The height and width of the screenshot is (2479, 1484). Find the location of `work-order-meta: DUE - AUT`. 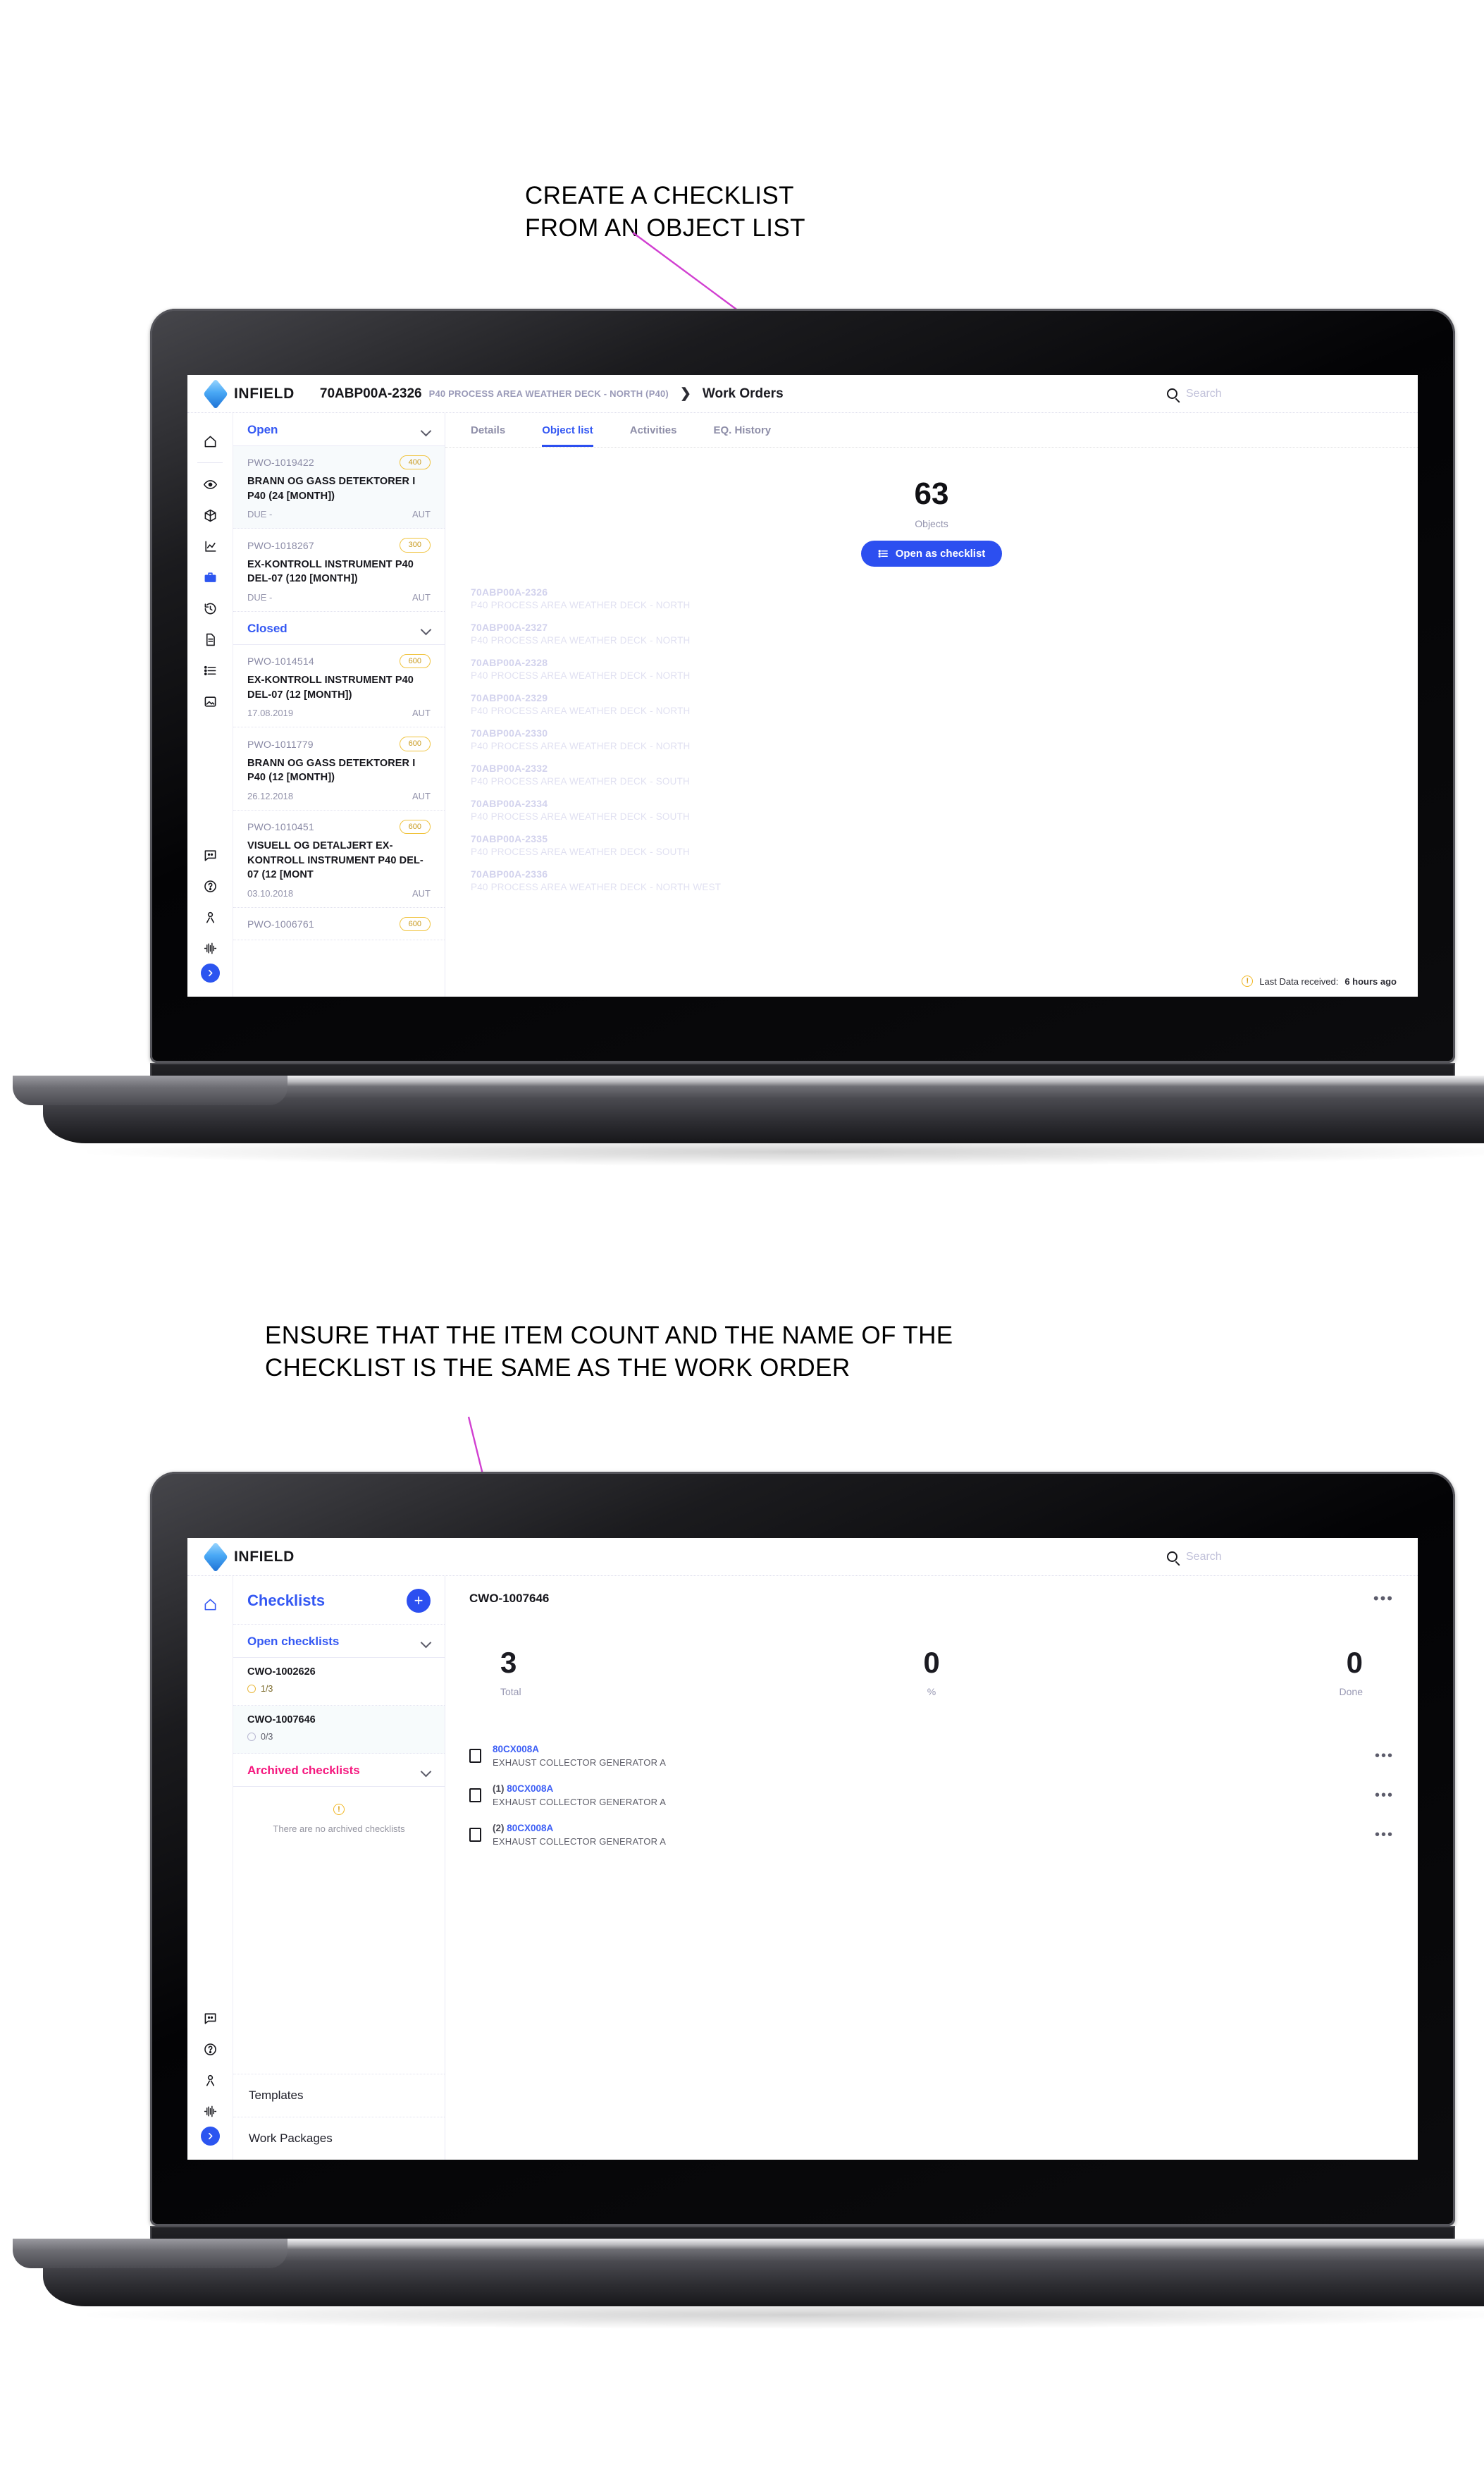

work-order-meta: DUE - AUT is located at coordinates (339, 598).